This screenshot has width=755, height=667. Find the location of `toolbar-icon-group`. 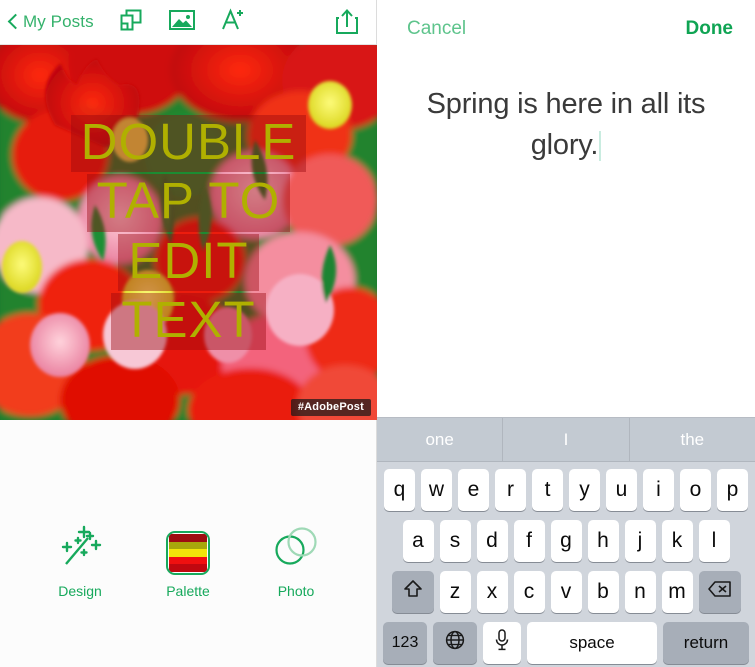

toolbar-icon-group is located at coordinates (182, 22).